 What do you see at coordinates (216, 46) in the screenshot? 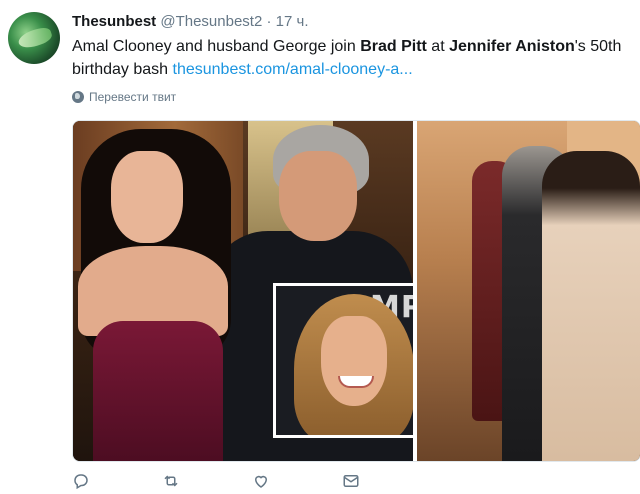
I see `tweet-text-part: Amal Clooney and husband George join` at bounding box center [216, 46].